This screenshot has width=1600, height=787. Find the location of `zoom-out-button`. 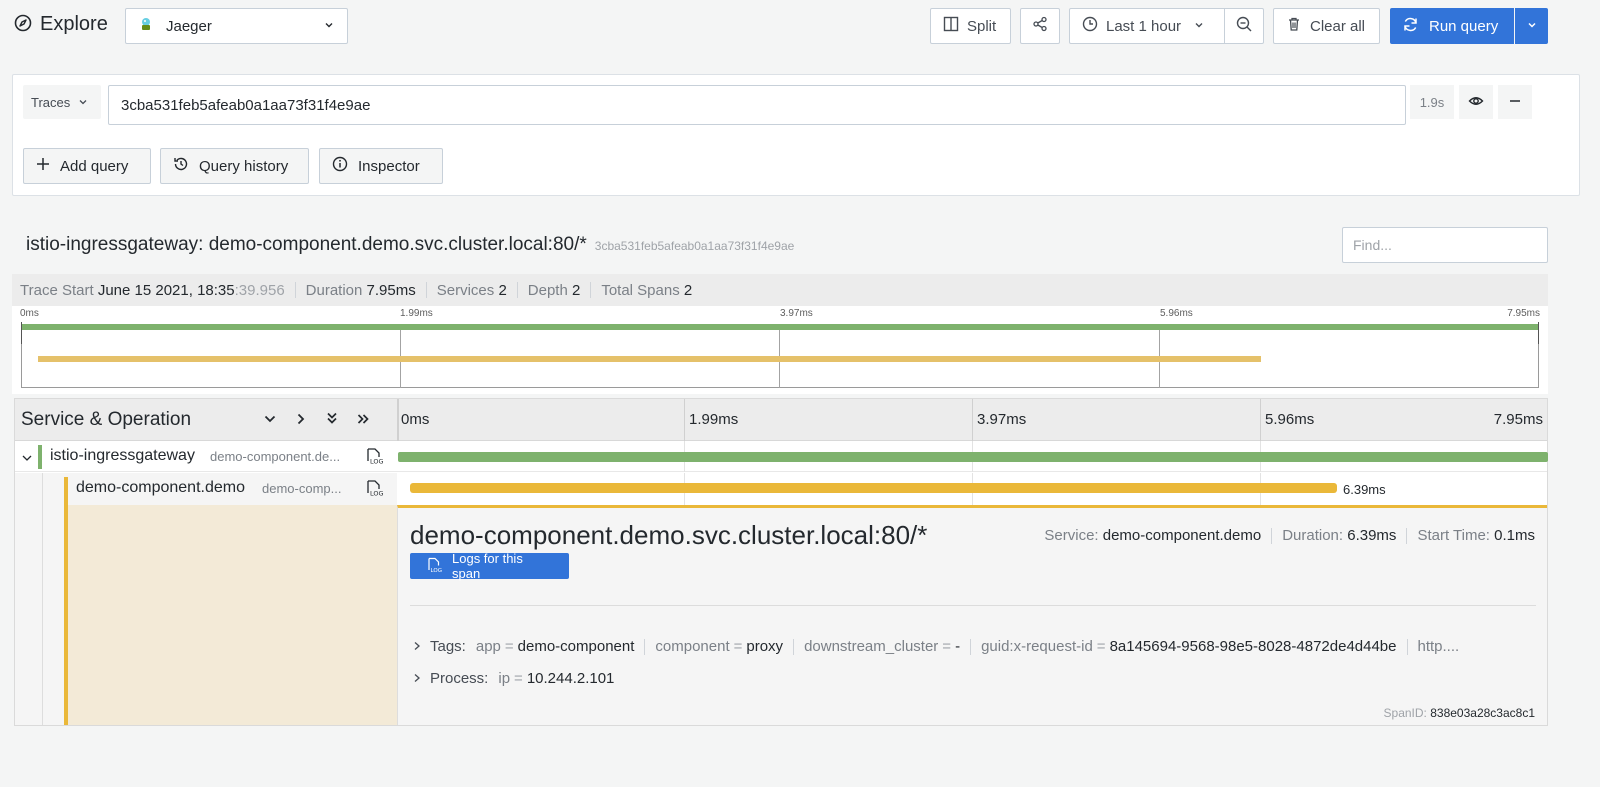

zoom-out-button is located at coordinates (1244, 26).